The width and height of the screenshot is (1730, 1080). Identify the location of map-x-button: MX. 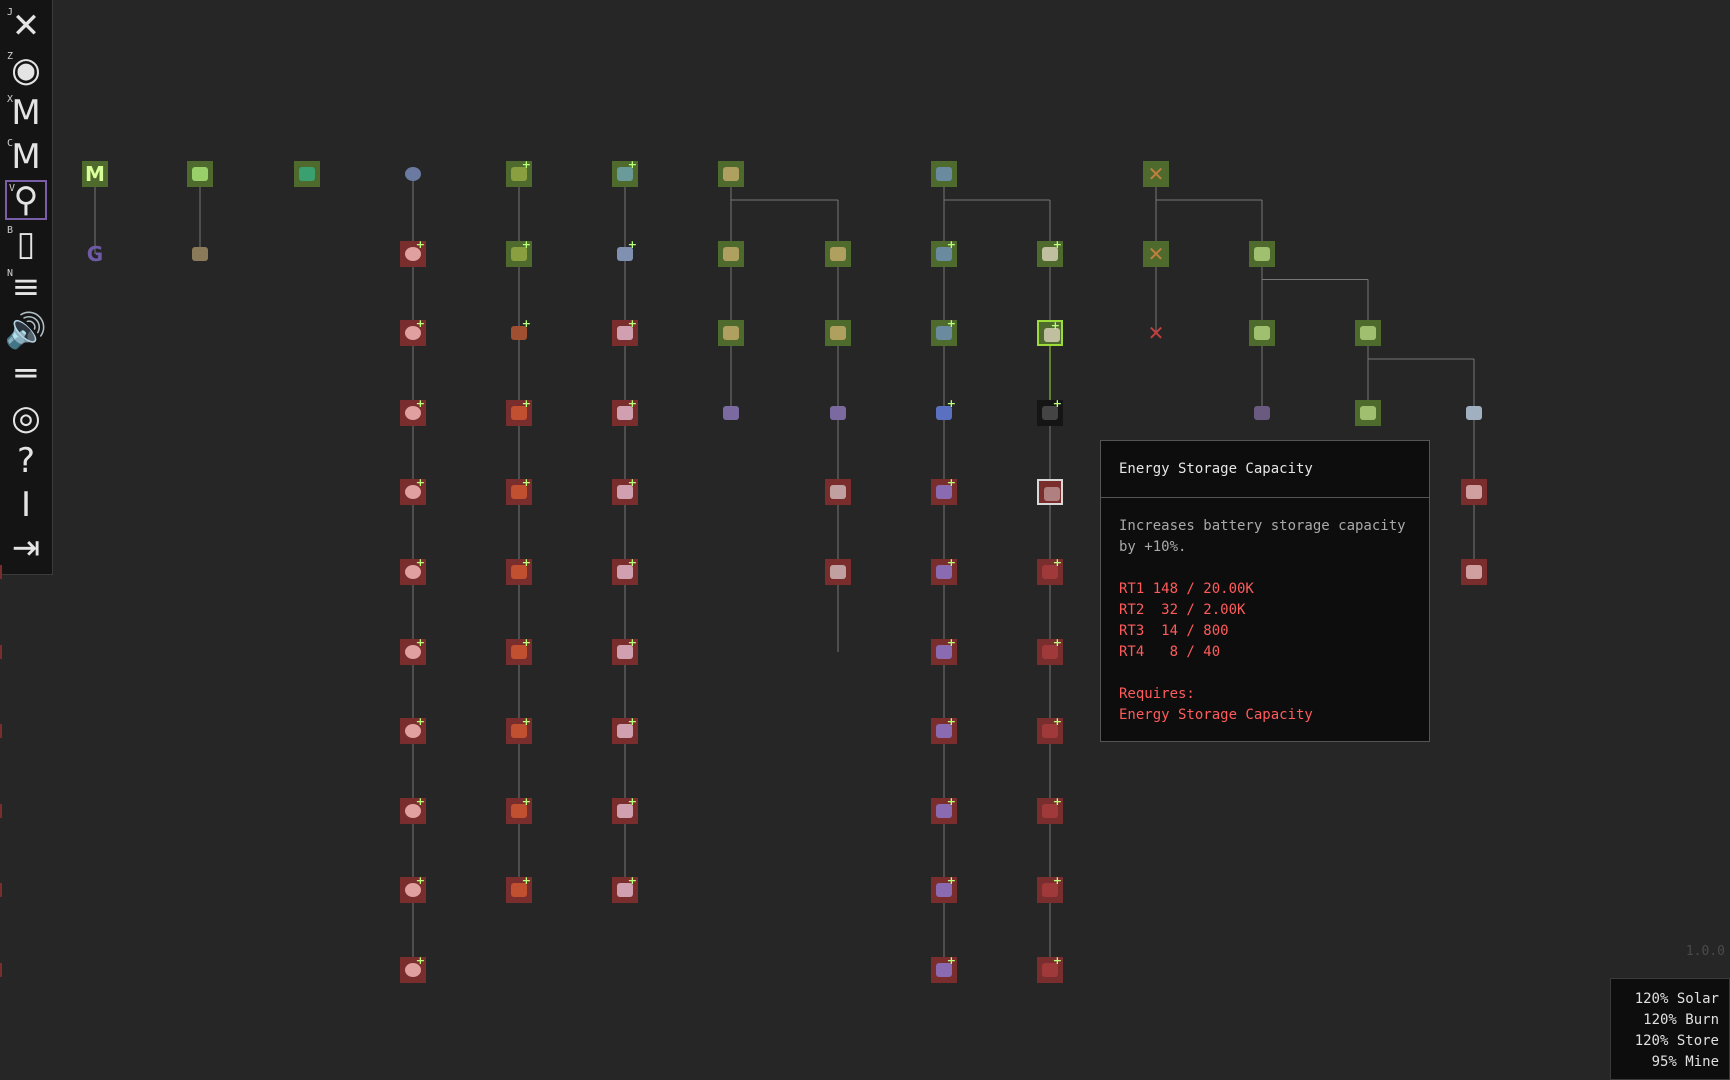
(26, 113).